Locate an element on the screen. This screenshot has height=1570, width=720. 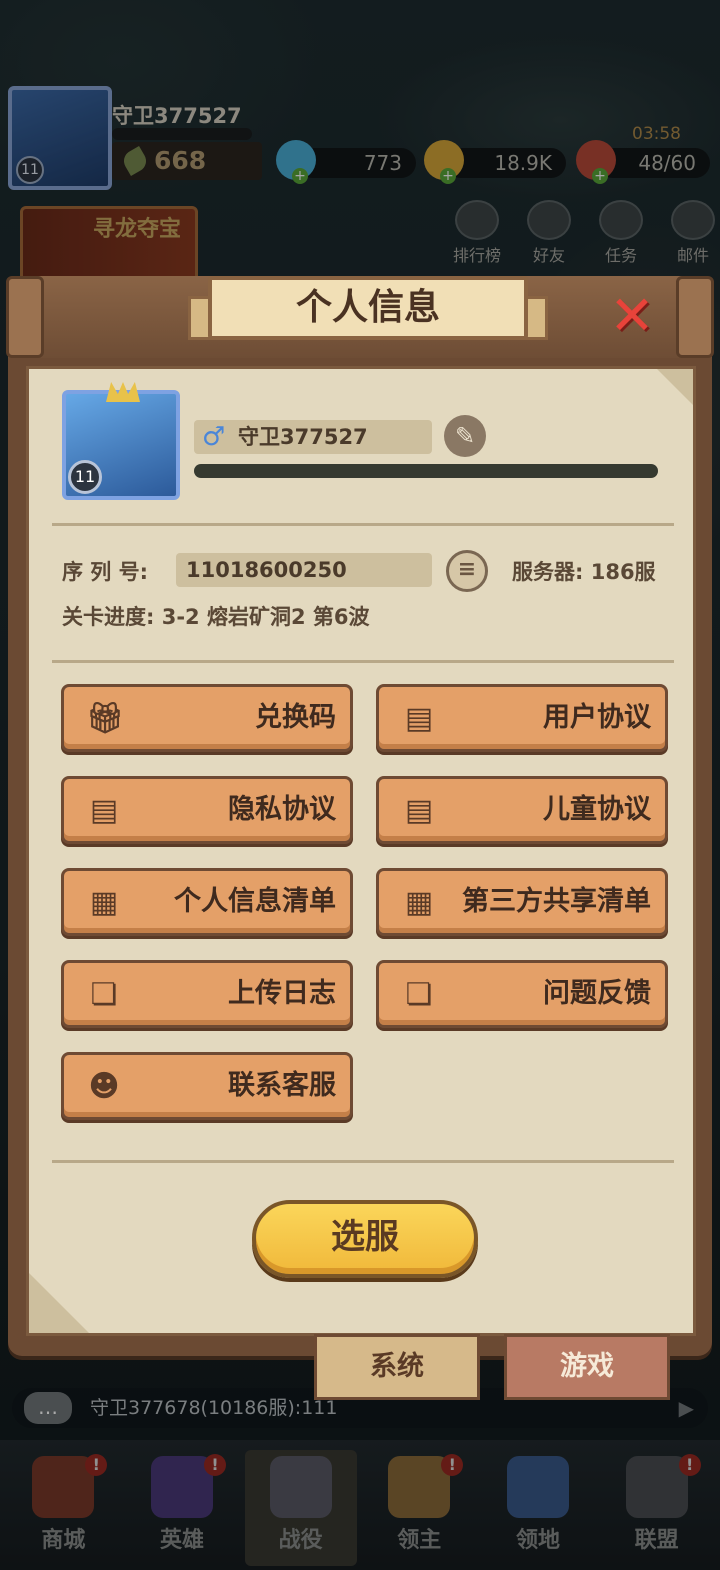
serial-label: 序 列 号: is located at coordinates (105, 572).